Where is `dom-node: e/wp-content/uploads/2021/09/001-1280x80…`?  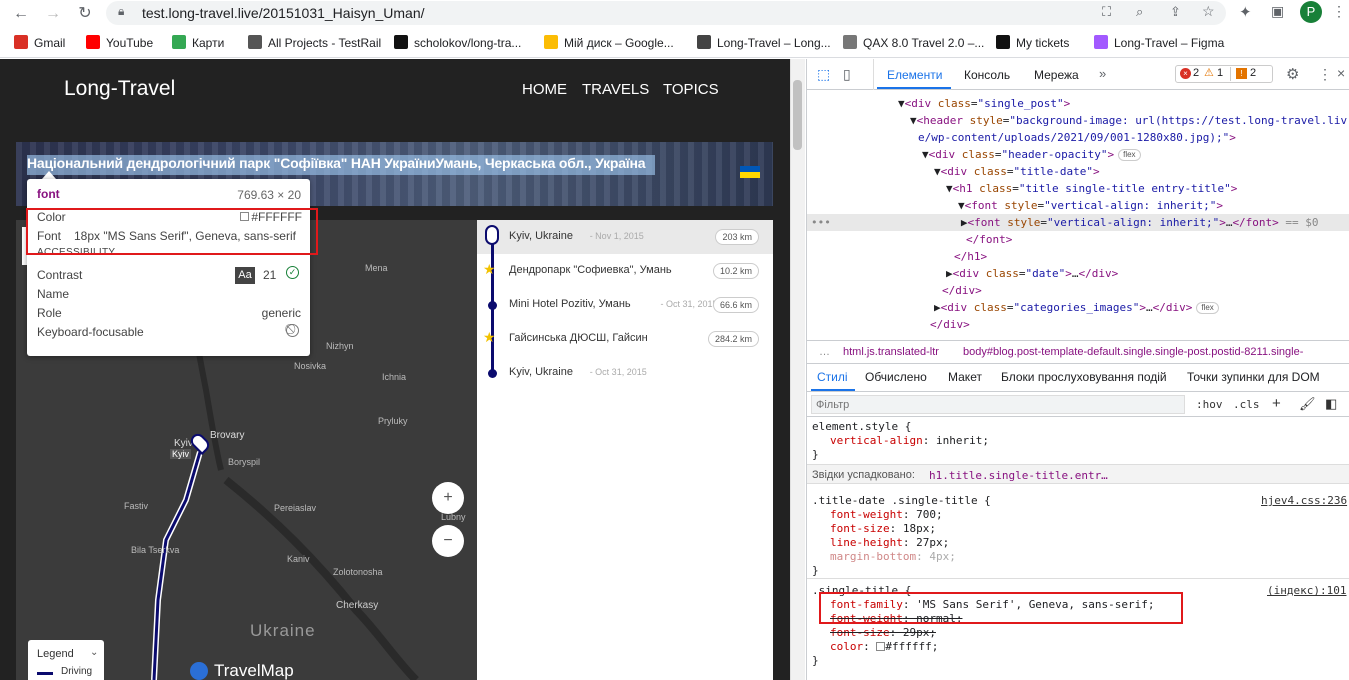 dom-node: e/wp-content/uploads/2021/09/001-1280x80… is located at coordinates (1077, 137).